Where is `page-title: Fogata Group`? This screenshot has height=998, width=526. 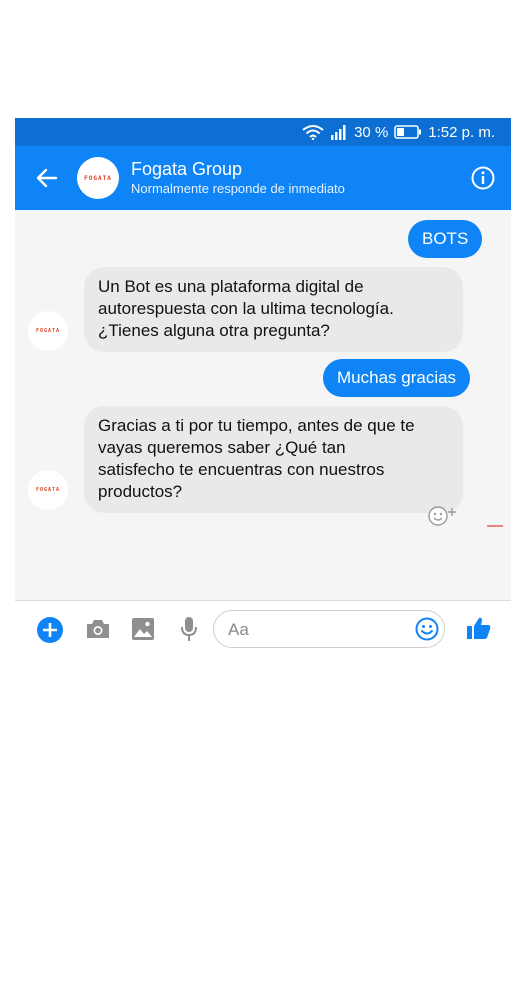
page-title: Fogata Group is located at coordinates (187, 169).